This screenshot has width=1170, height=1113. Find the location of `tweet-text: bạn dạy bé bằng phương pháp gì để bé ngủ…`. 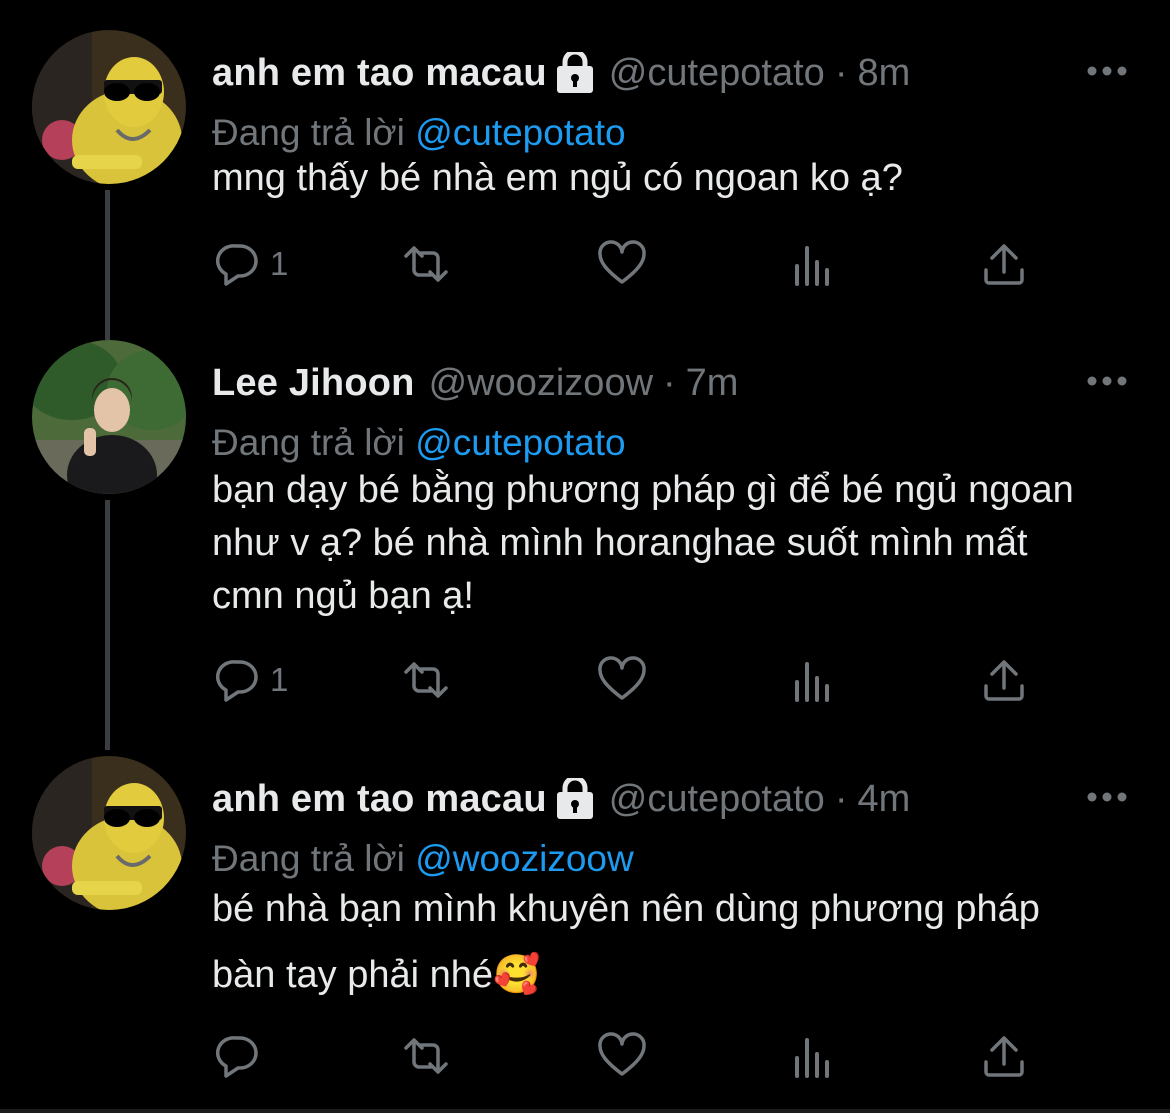

tweet-text: bạn dạy bé bằng phương pháp gì để bé ngủ… is located at coordinates (643, 543).